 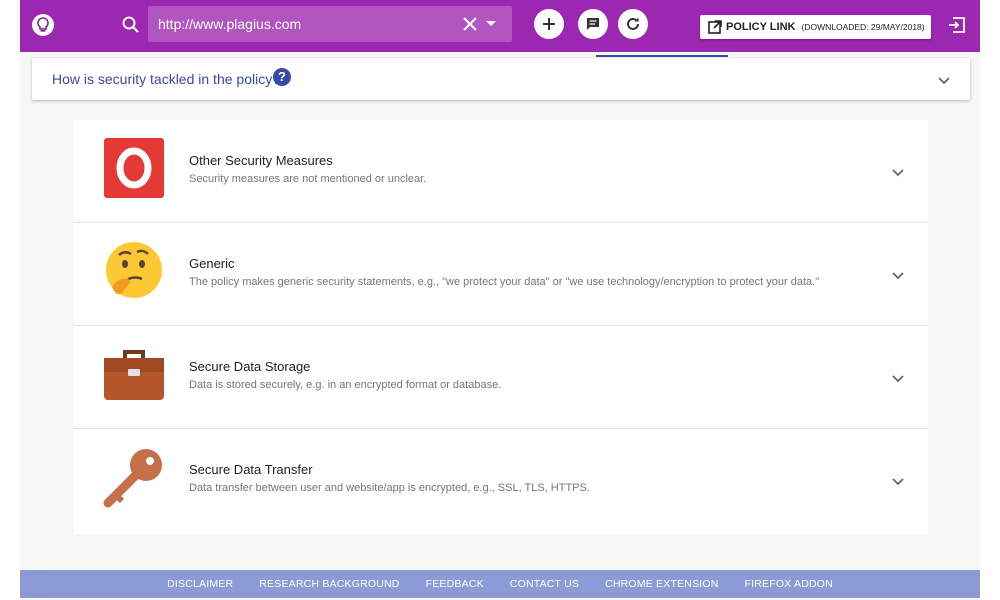 What do you see at coordinates (251, 469) in the screenshot?
I see `item-title: Secure Data Transfer` at bounding box center [251, 469].